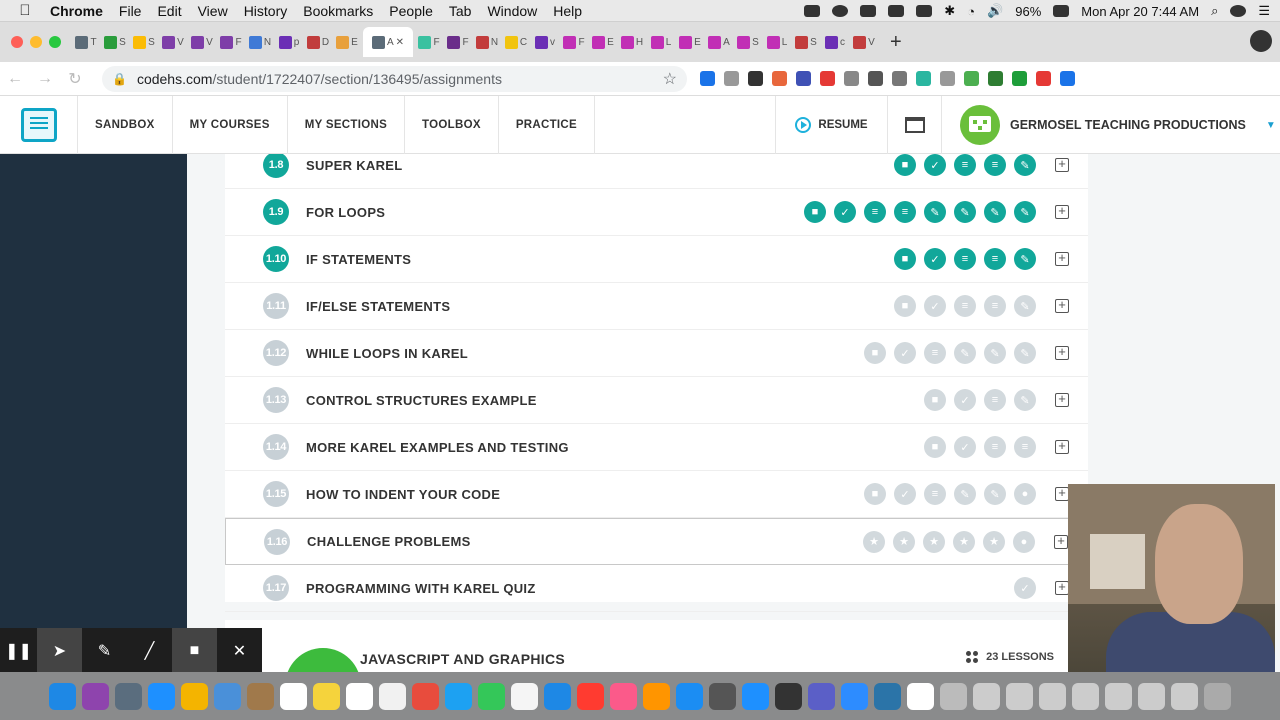 Image resolution: width=1280 pixels, height=720 pixels. I want to click on webcam-overlay, so click(1171, 582).